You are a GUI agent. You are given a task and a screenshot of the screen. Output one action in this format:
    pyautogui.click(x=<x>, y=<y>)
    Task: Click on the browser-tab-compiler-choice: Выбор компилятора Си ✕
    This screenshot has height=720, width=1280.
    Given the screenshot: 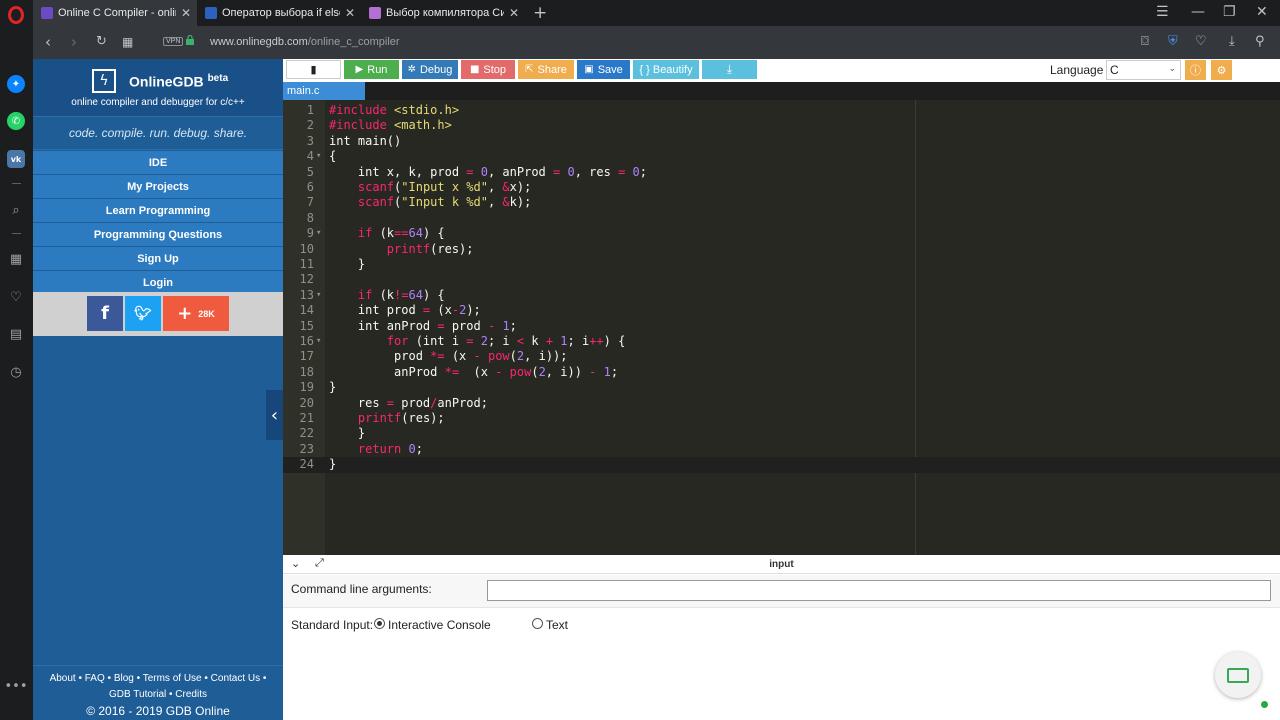 What is the action you would take?
    pyautogui.click(x=443, y=13)
    